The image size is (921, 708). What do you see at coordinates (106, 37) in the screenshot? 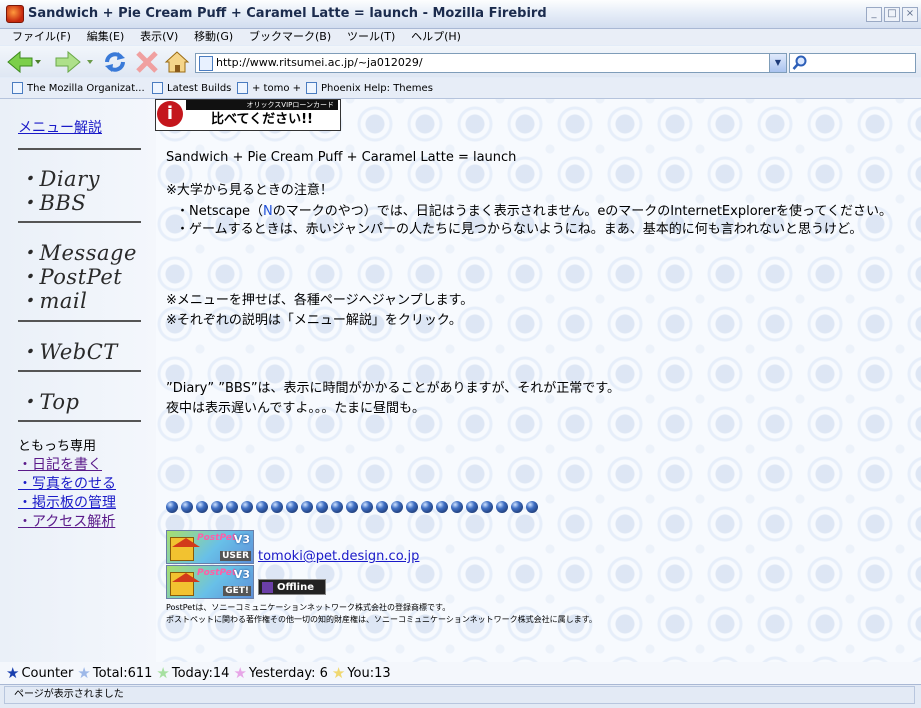
I see `menu-edit: 編集(E)` at bounding box center [106, 37].